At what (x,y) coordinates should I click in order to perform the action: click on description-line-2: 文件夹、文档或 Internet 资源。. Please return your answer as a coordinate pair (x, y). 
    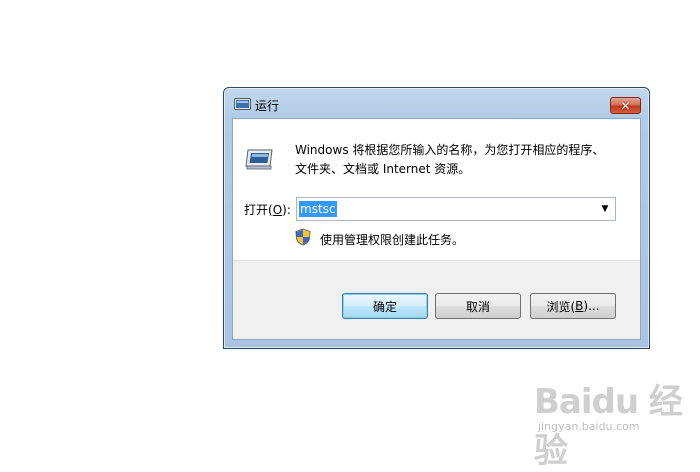
    Looking at the image, I should click on (383, 169).